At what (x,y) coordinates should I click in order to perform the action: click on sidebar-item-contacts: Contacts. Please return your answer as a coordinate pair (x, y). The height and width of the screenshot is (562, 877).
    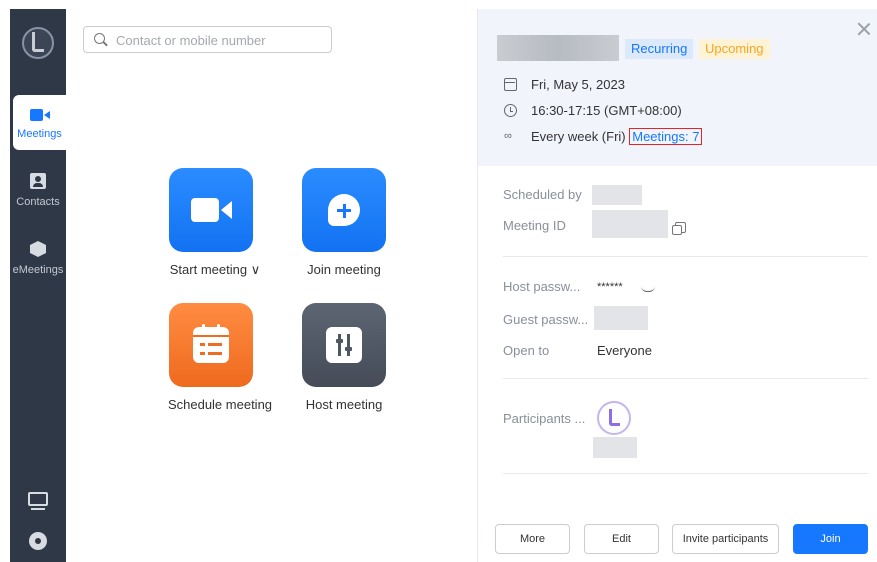
    Looking at the image, I should click on (38, 193).